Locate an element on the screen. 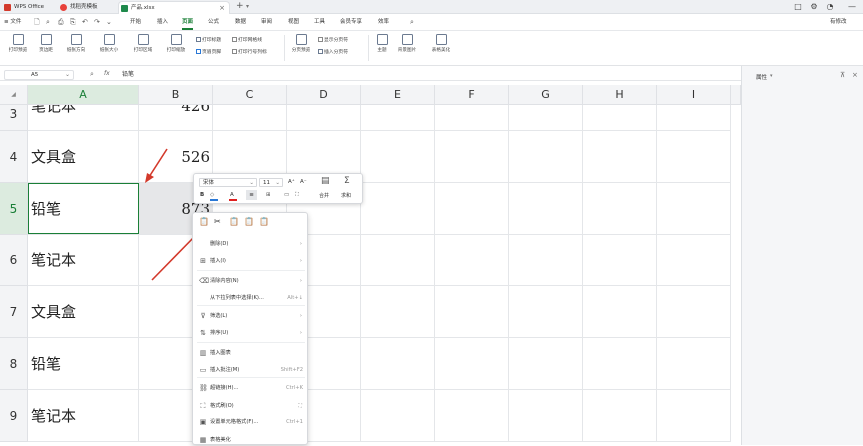 The image size is (863, 446). row-header-4: 4 is located at coordinates (14, 157).